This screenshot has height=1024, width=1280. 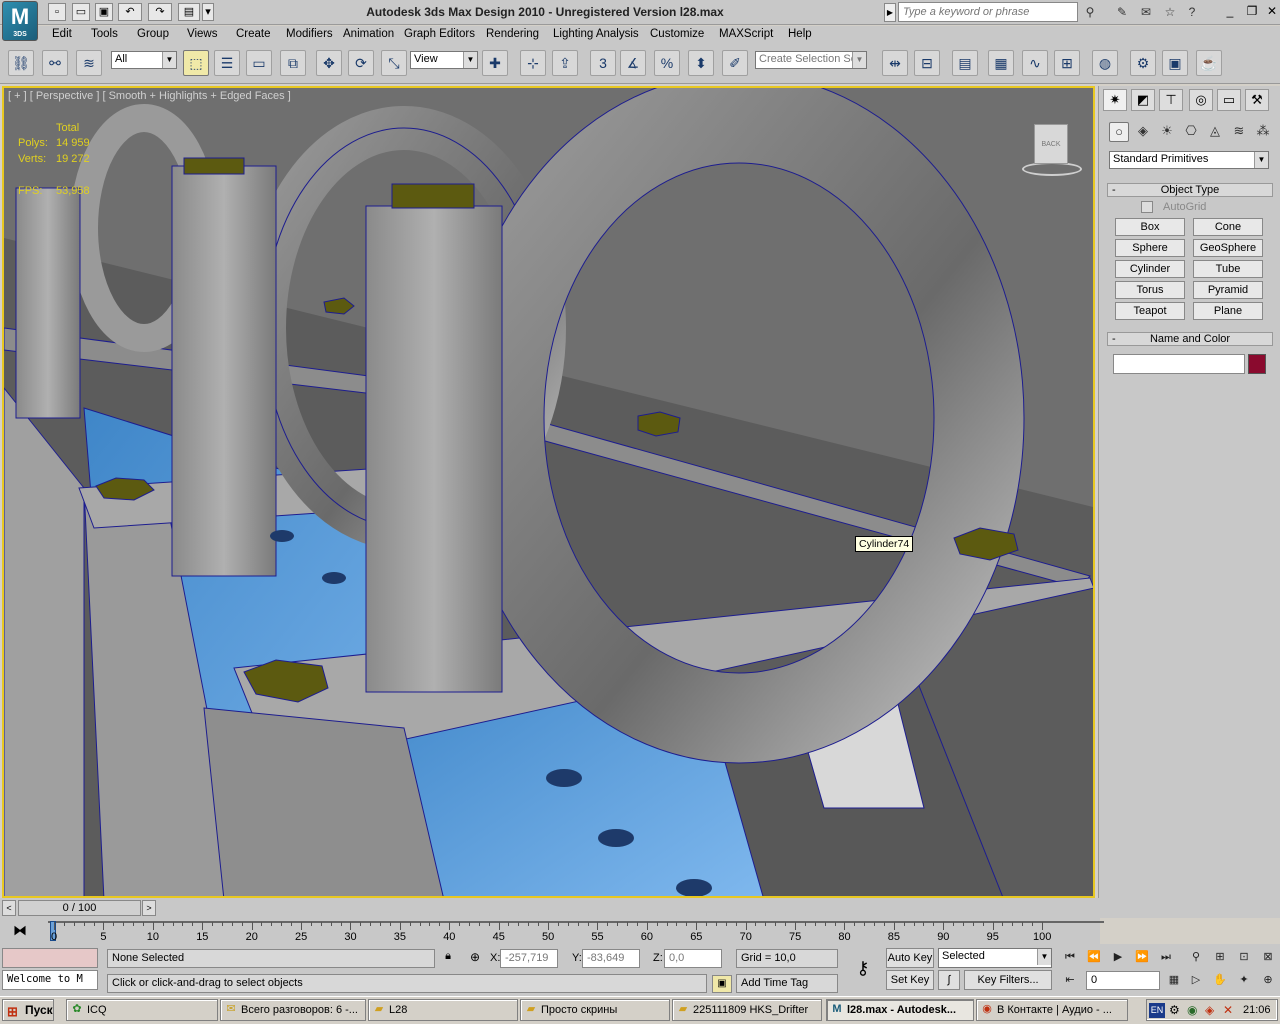 I want to click on snaps-toggle-icon: 3, so click(x=603, y=63).